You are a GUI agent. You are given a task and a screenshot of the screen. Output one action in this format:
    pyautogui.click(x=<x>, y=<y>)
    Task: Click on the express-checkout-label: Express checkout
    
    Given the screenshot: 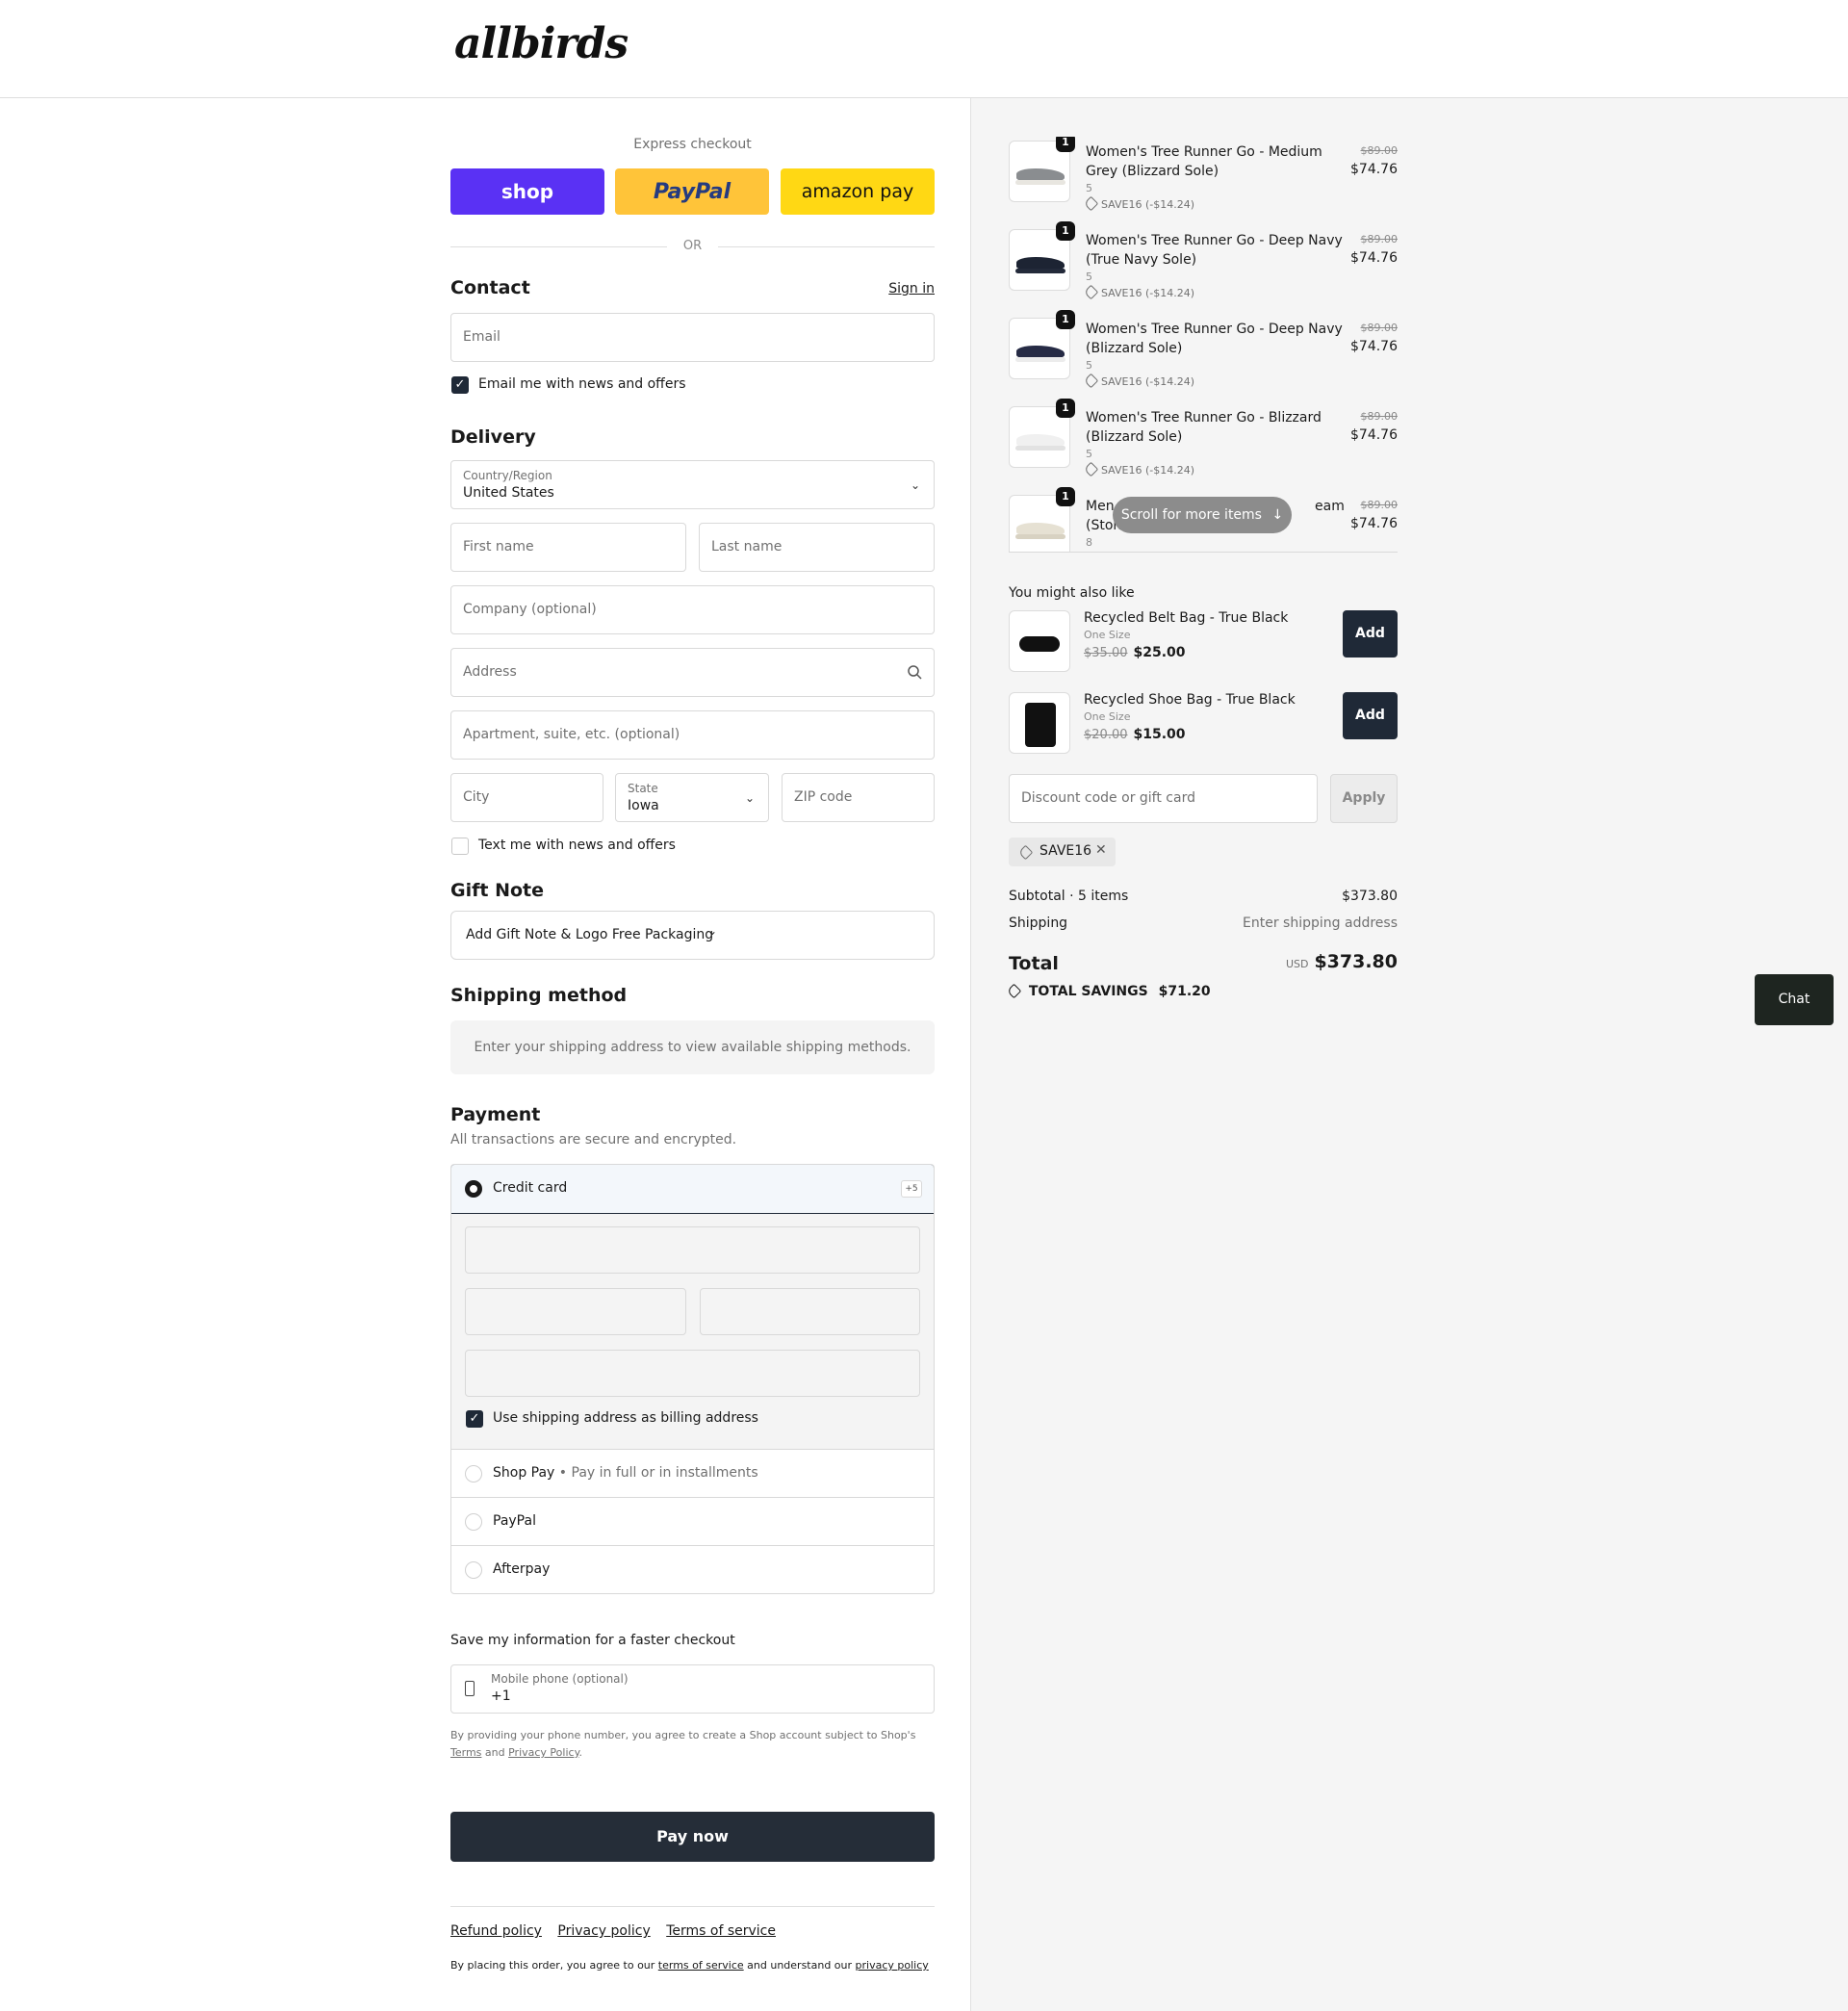 What is the action you would take?
    pyautogui.click(x=692, y=144)
    